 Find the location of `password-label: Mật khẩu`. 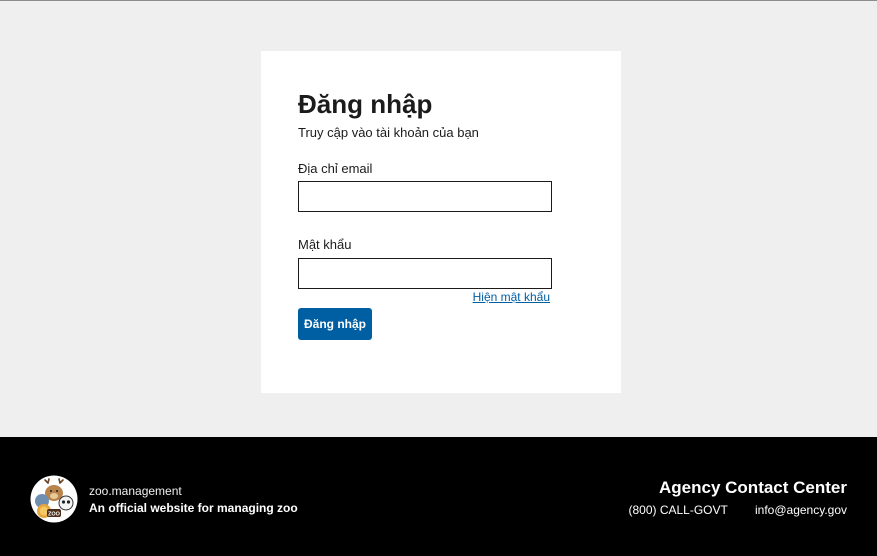

password-label: Mật khẩu is located at coordinates (325, 244).